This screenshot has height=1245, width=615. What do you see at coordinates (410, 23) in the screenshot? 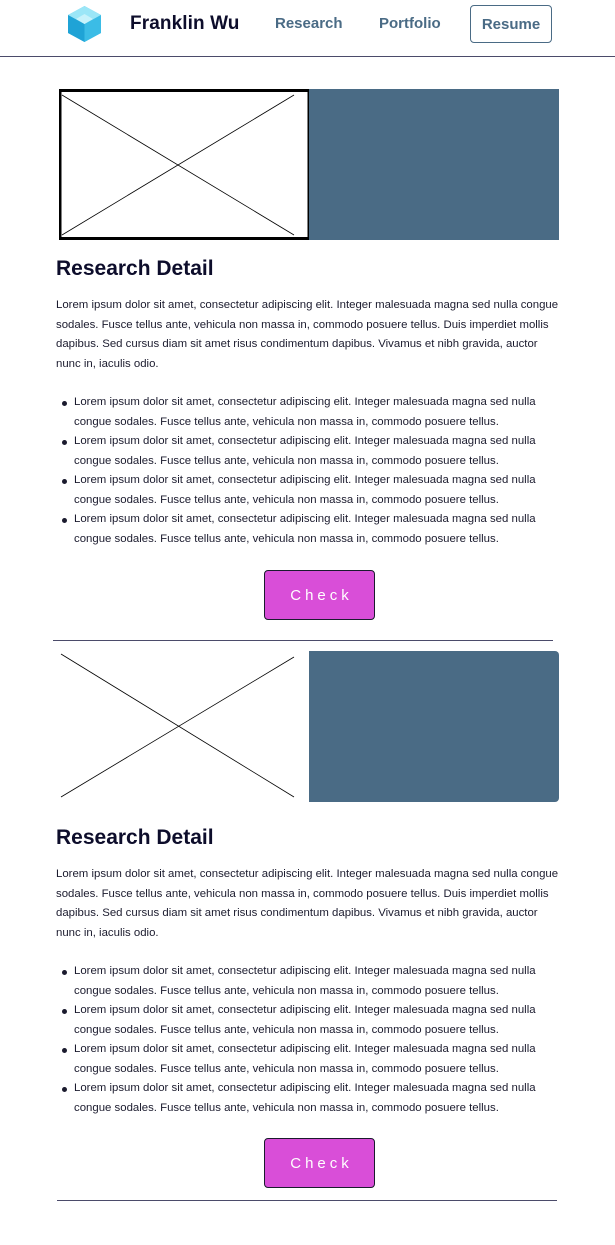
I see `nav-portfolio-link: Portfolio` at bounding box center [410, 23].